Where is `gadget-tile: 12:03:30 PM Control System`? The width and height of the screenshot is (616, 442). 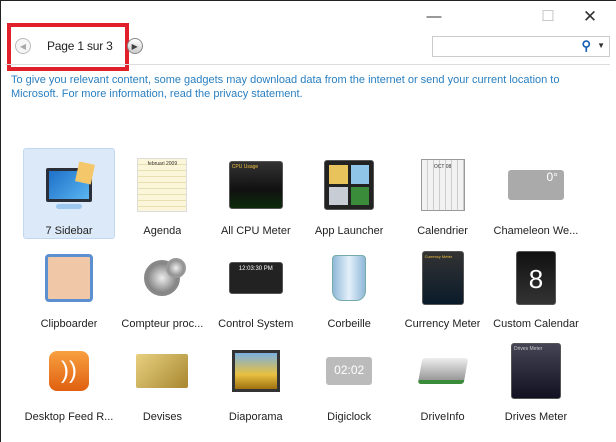
gadget-tile: 12:03:30 PM Control System is located at coordinates (256, 286).